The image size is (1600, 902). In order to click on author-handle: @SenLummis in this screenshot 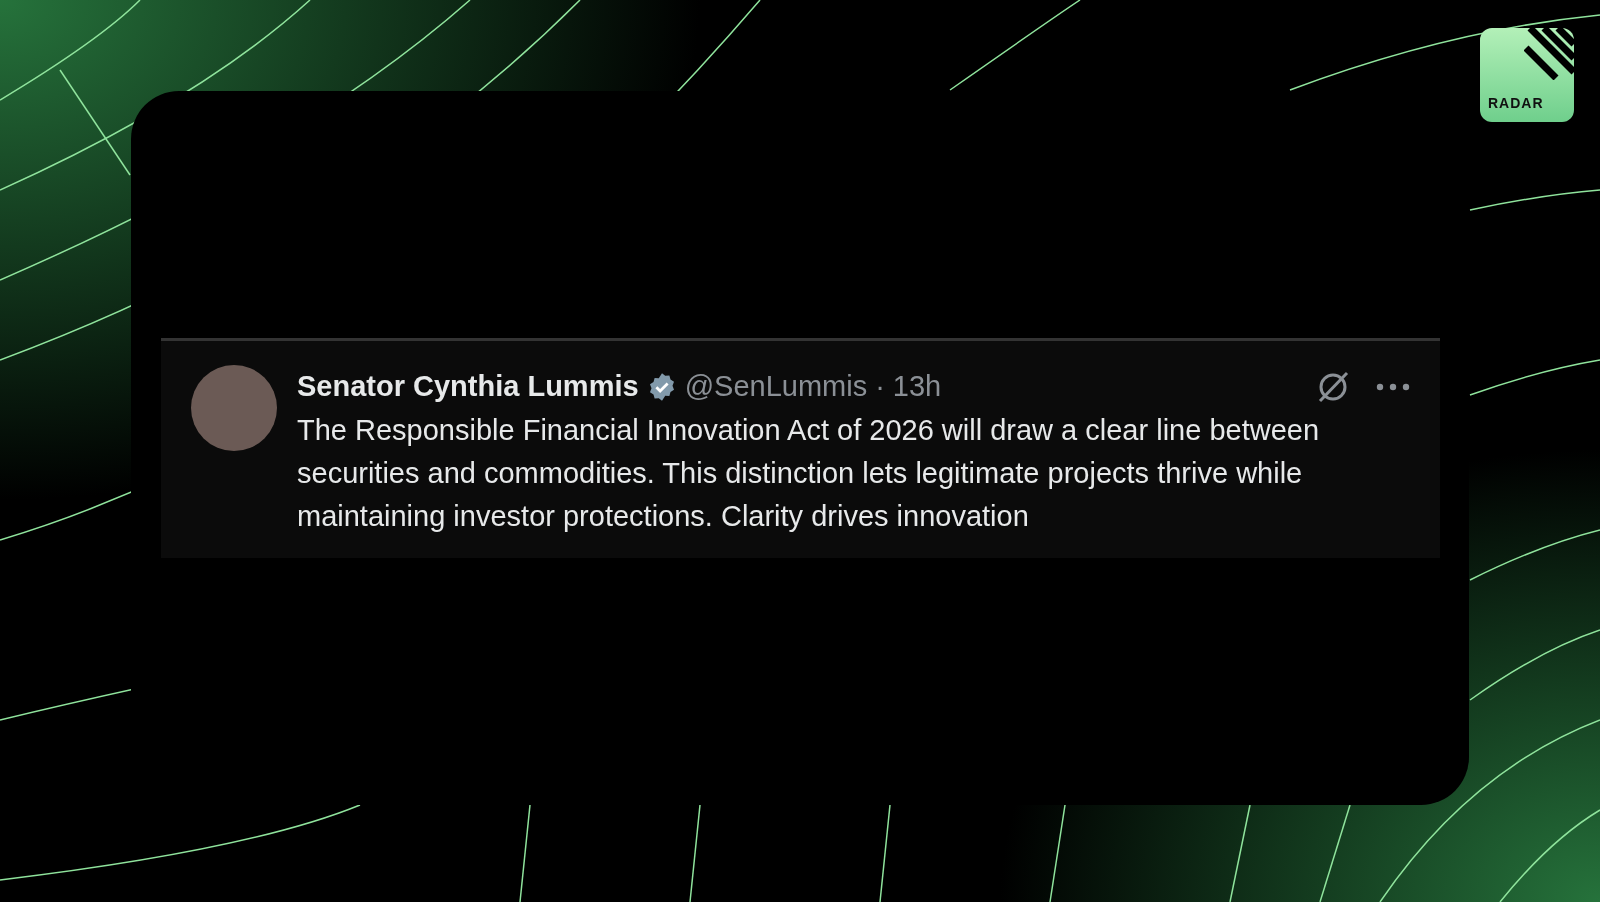, I will do `click(776, 387)`.